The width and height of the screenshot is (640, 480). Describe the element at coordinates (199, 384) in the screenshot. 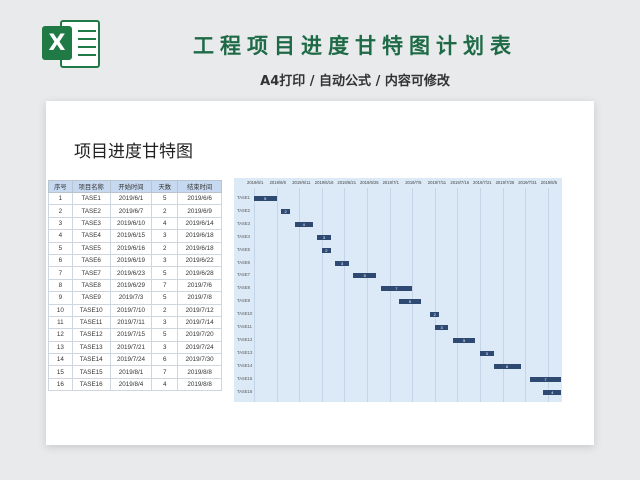

I see `table-cell: 2019/8/8` at that location.